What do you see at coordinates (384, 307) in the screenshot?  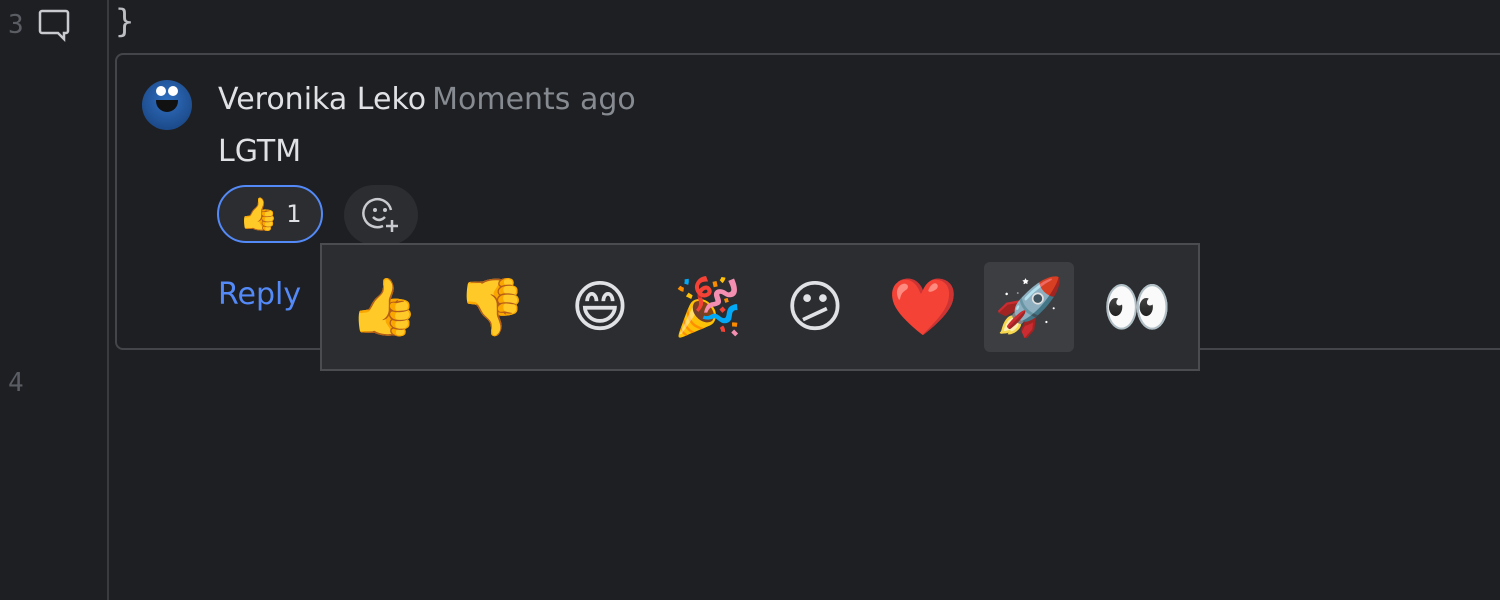 I see `emoji-thumbs-up: 👍` at bounding box center [384, 307].